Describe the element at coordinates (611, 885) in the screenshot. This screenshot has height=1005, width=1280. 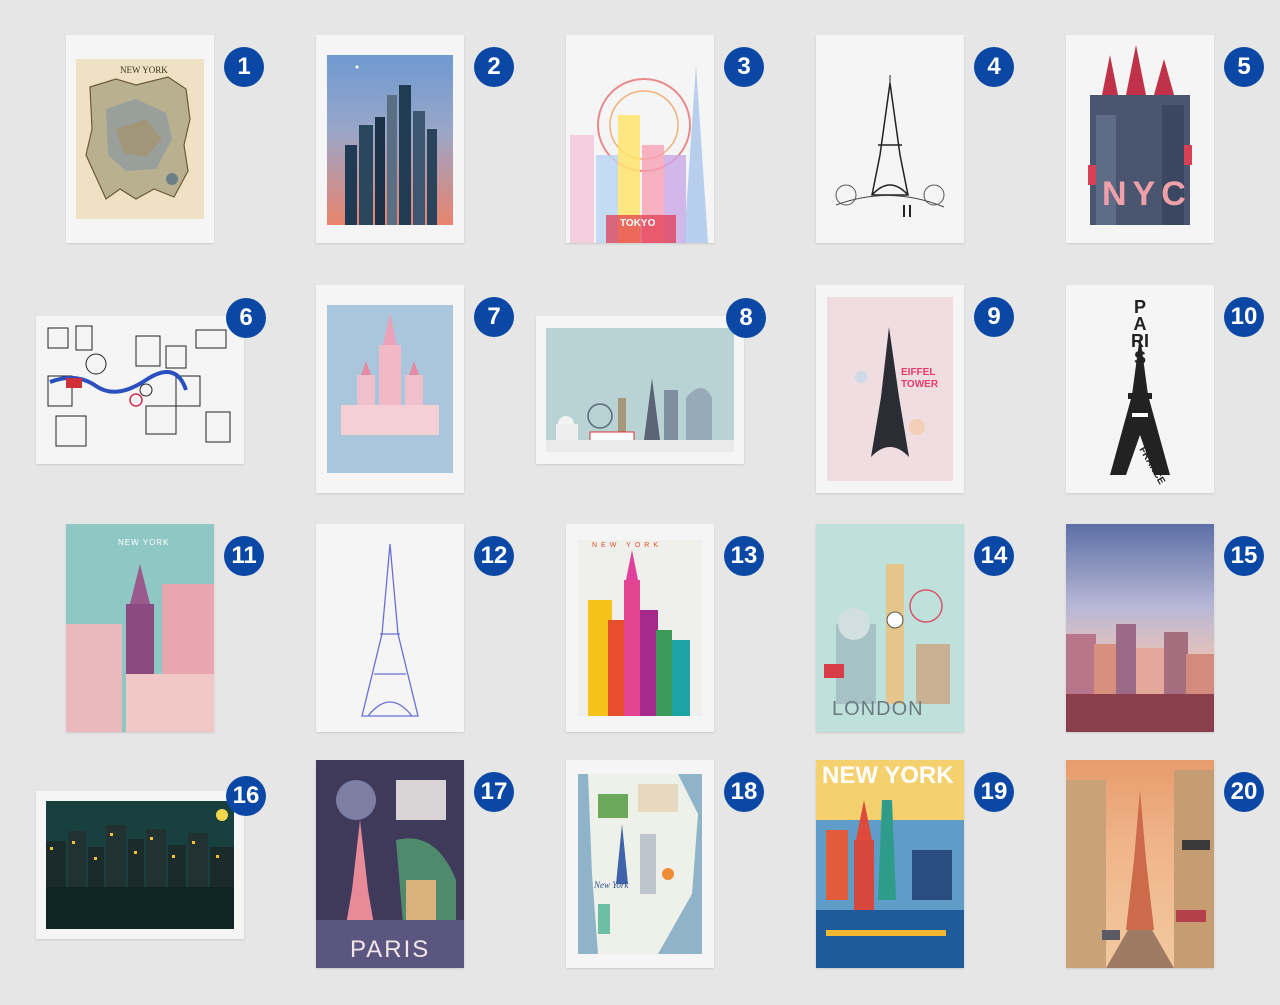
I see `poster-18-title: New York` at that location.